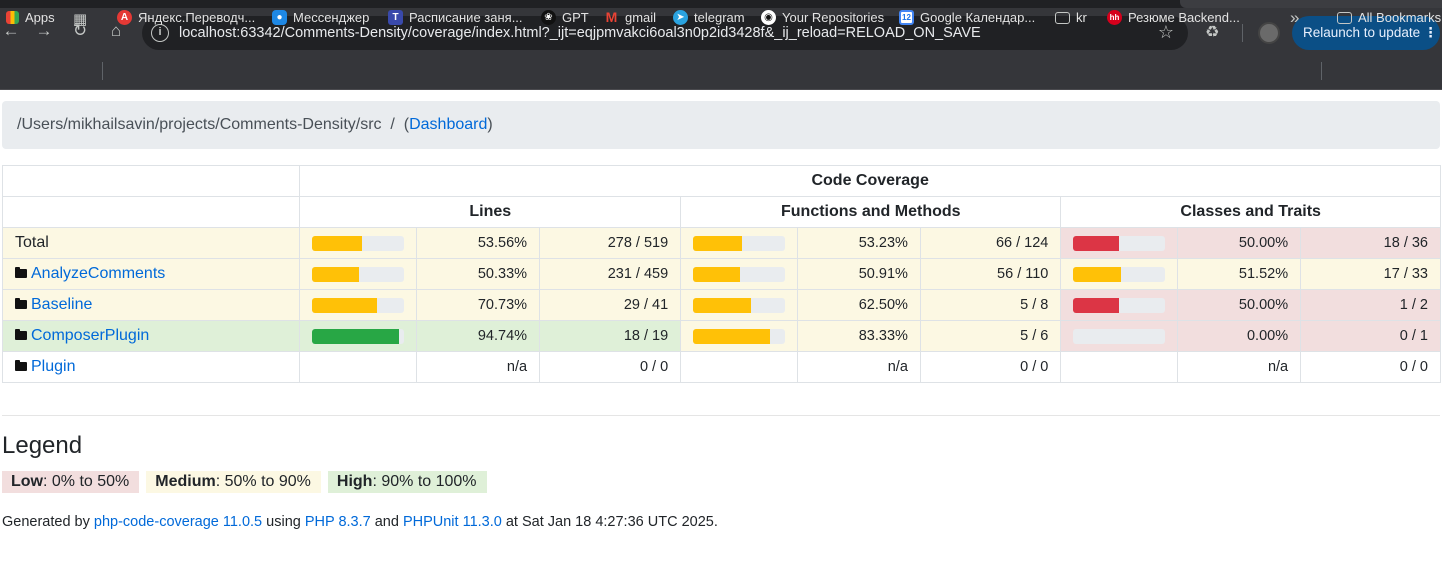  Describe the element at coordinates (906, 17) in the screenshot. I see `google-calendar-icon: 12` at that location.